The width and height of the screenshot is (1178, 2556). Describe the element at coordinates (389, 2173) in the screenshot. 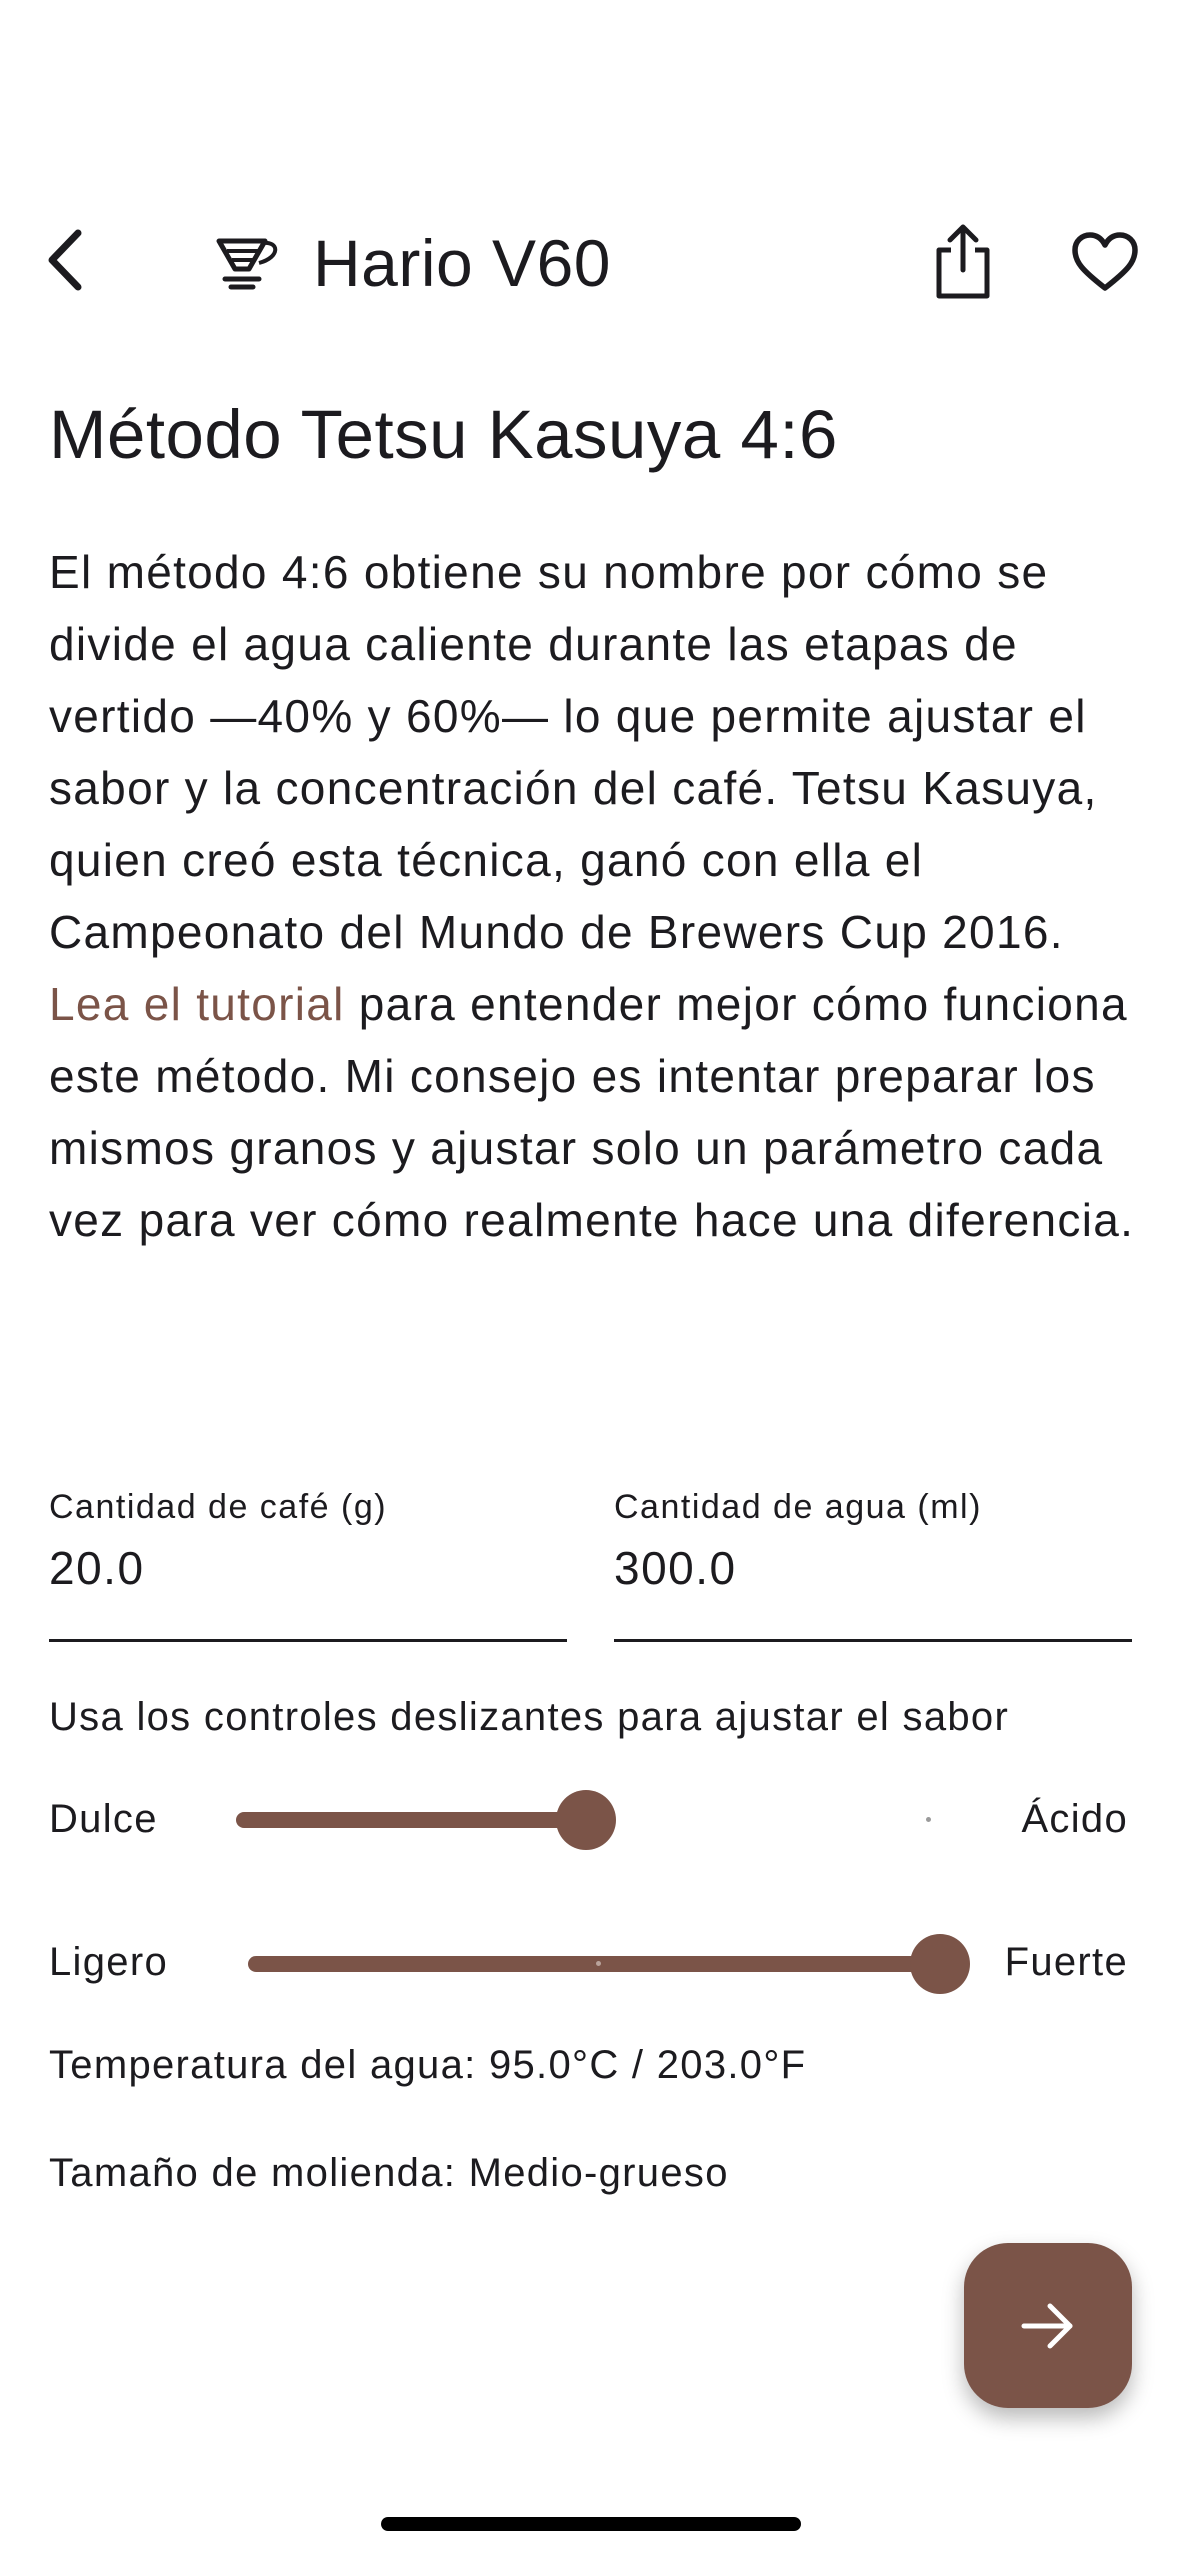

I see `grind-size: Tamaño de molienda: Medio-grueso` at that location.